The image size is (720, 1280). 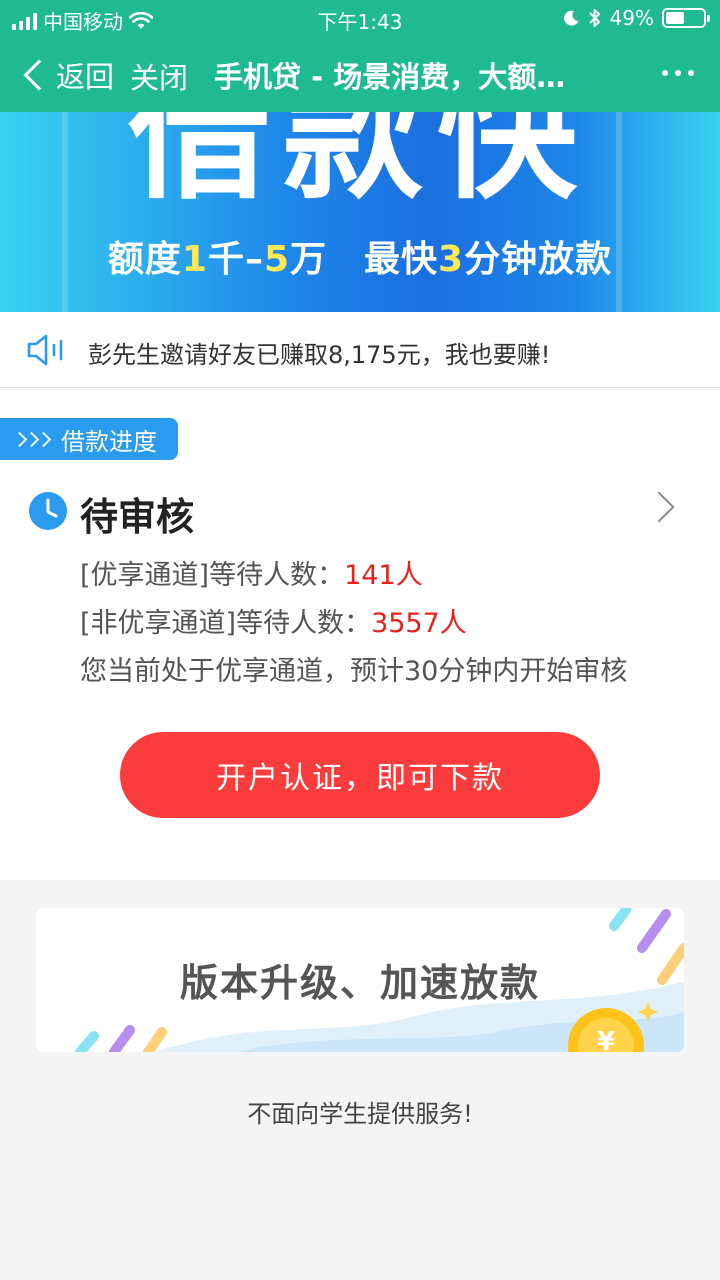 I want to click on chevron-right-icon, so click(x=659, y=507).